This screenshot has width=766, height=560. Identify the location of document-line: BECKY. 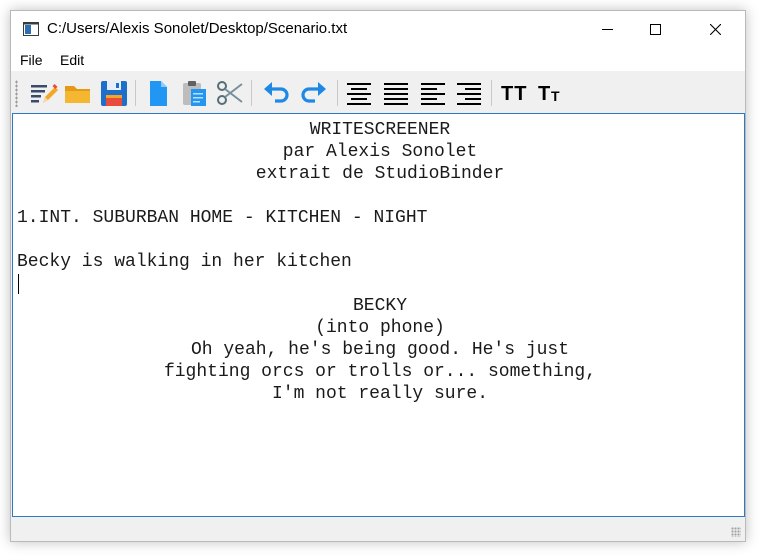
(379, 306).